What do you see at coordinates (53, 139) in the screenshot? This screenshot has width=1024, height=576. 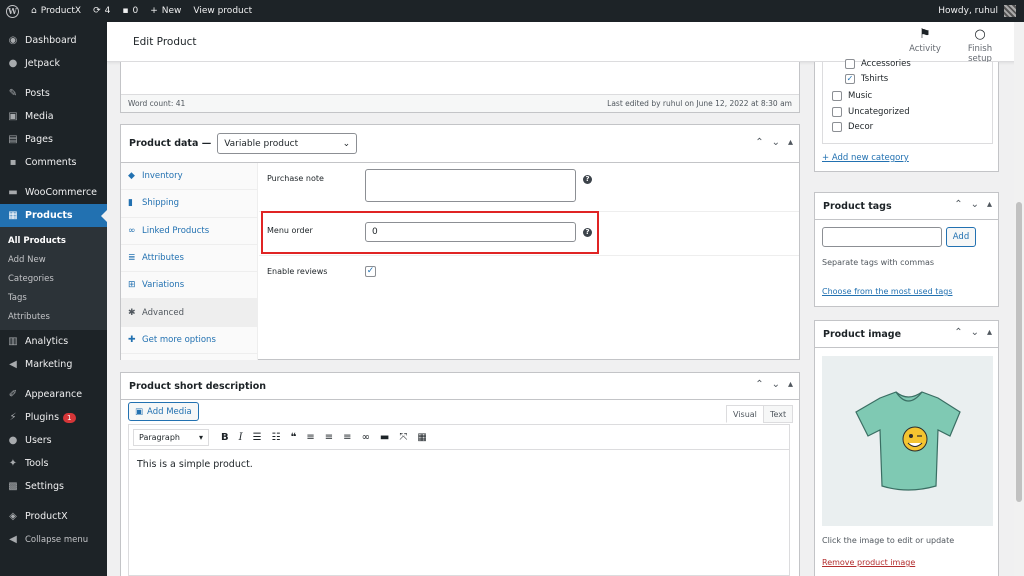 I see `menu-pages: ▤ Pages` at bounding box center [53, 139].